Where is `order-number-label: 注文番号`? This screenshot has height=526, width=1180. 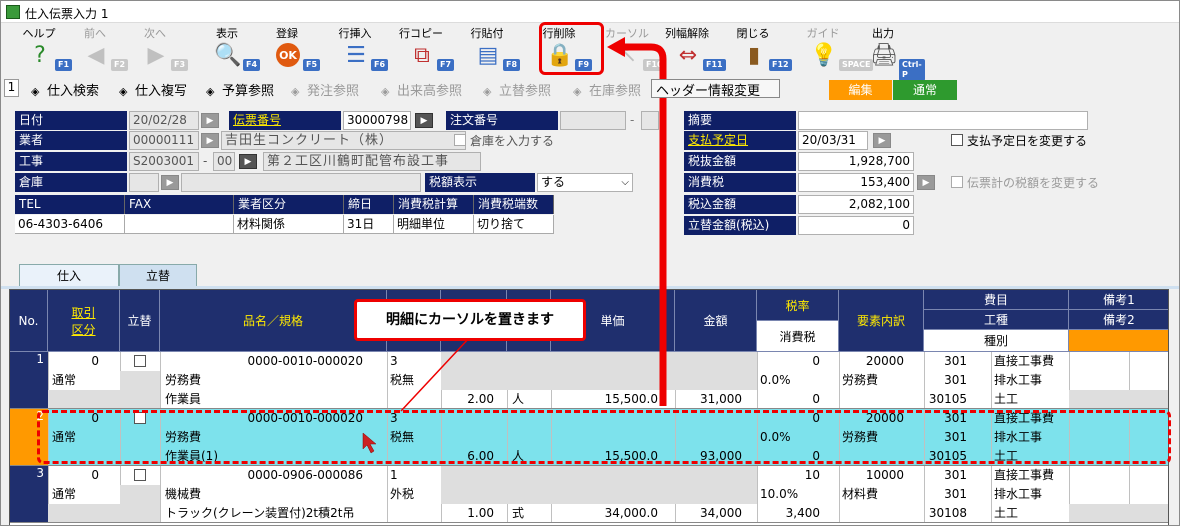
order-number-label: 注文番号 is located at coordinates (502, 120).